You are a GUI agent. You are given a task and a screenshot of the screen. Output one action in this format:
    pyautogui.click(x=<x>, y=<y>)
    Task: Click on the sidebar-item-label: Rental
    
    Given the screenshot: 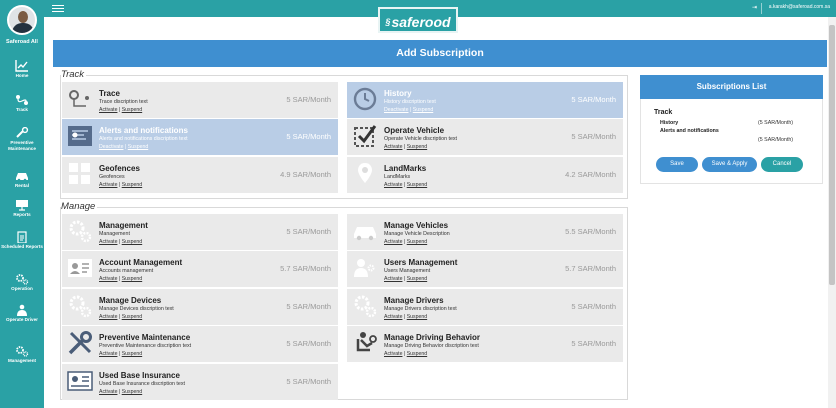 What is the action you would take?
    pyautogui.click(x=22, y=185)
    